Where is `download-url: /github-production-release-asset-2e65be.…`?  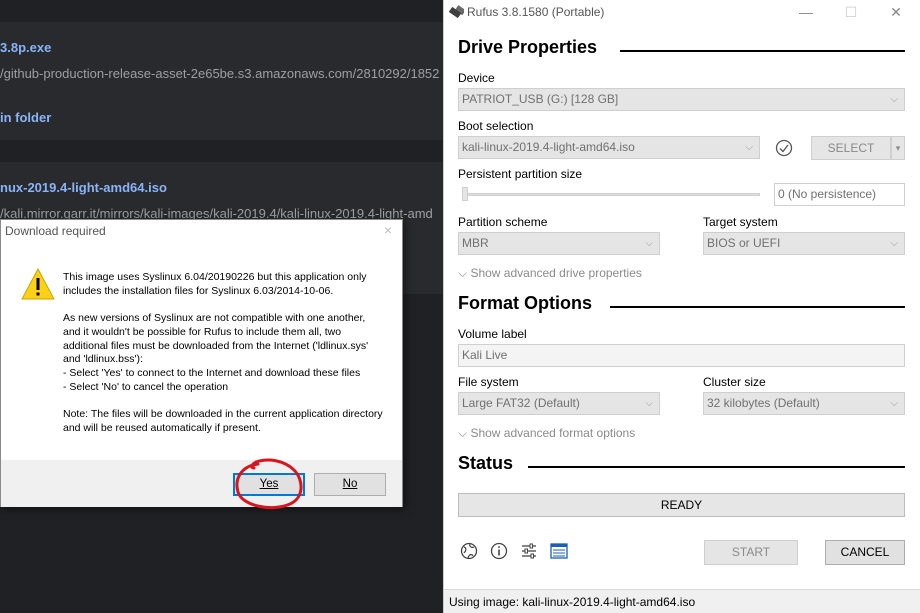 download-url: /github-production-release-asset-2e65be.… is located at coordinates (220, 73).